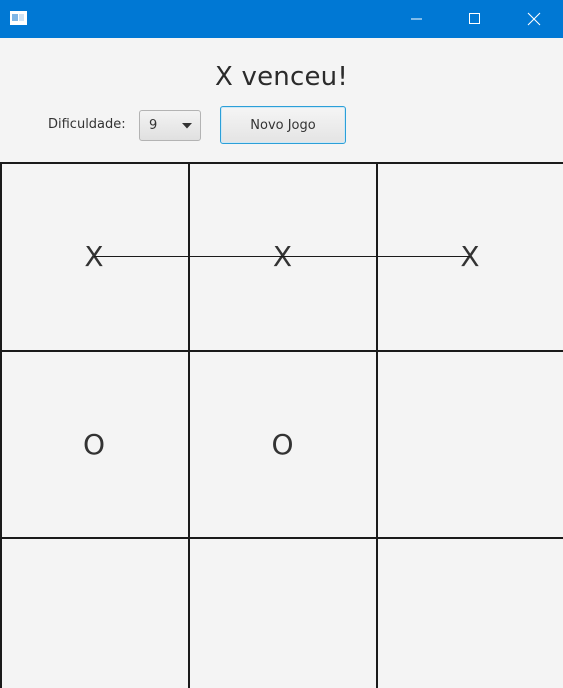  I want to click on board-cell-r3c2, so click(282, 613).